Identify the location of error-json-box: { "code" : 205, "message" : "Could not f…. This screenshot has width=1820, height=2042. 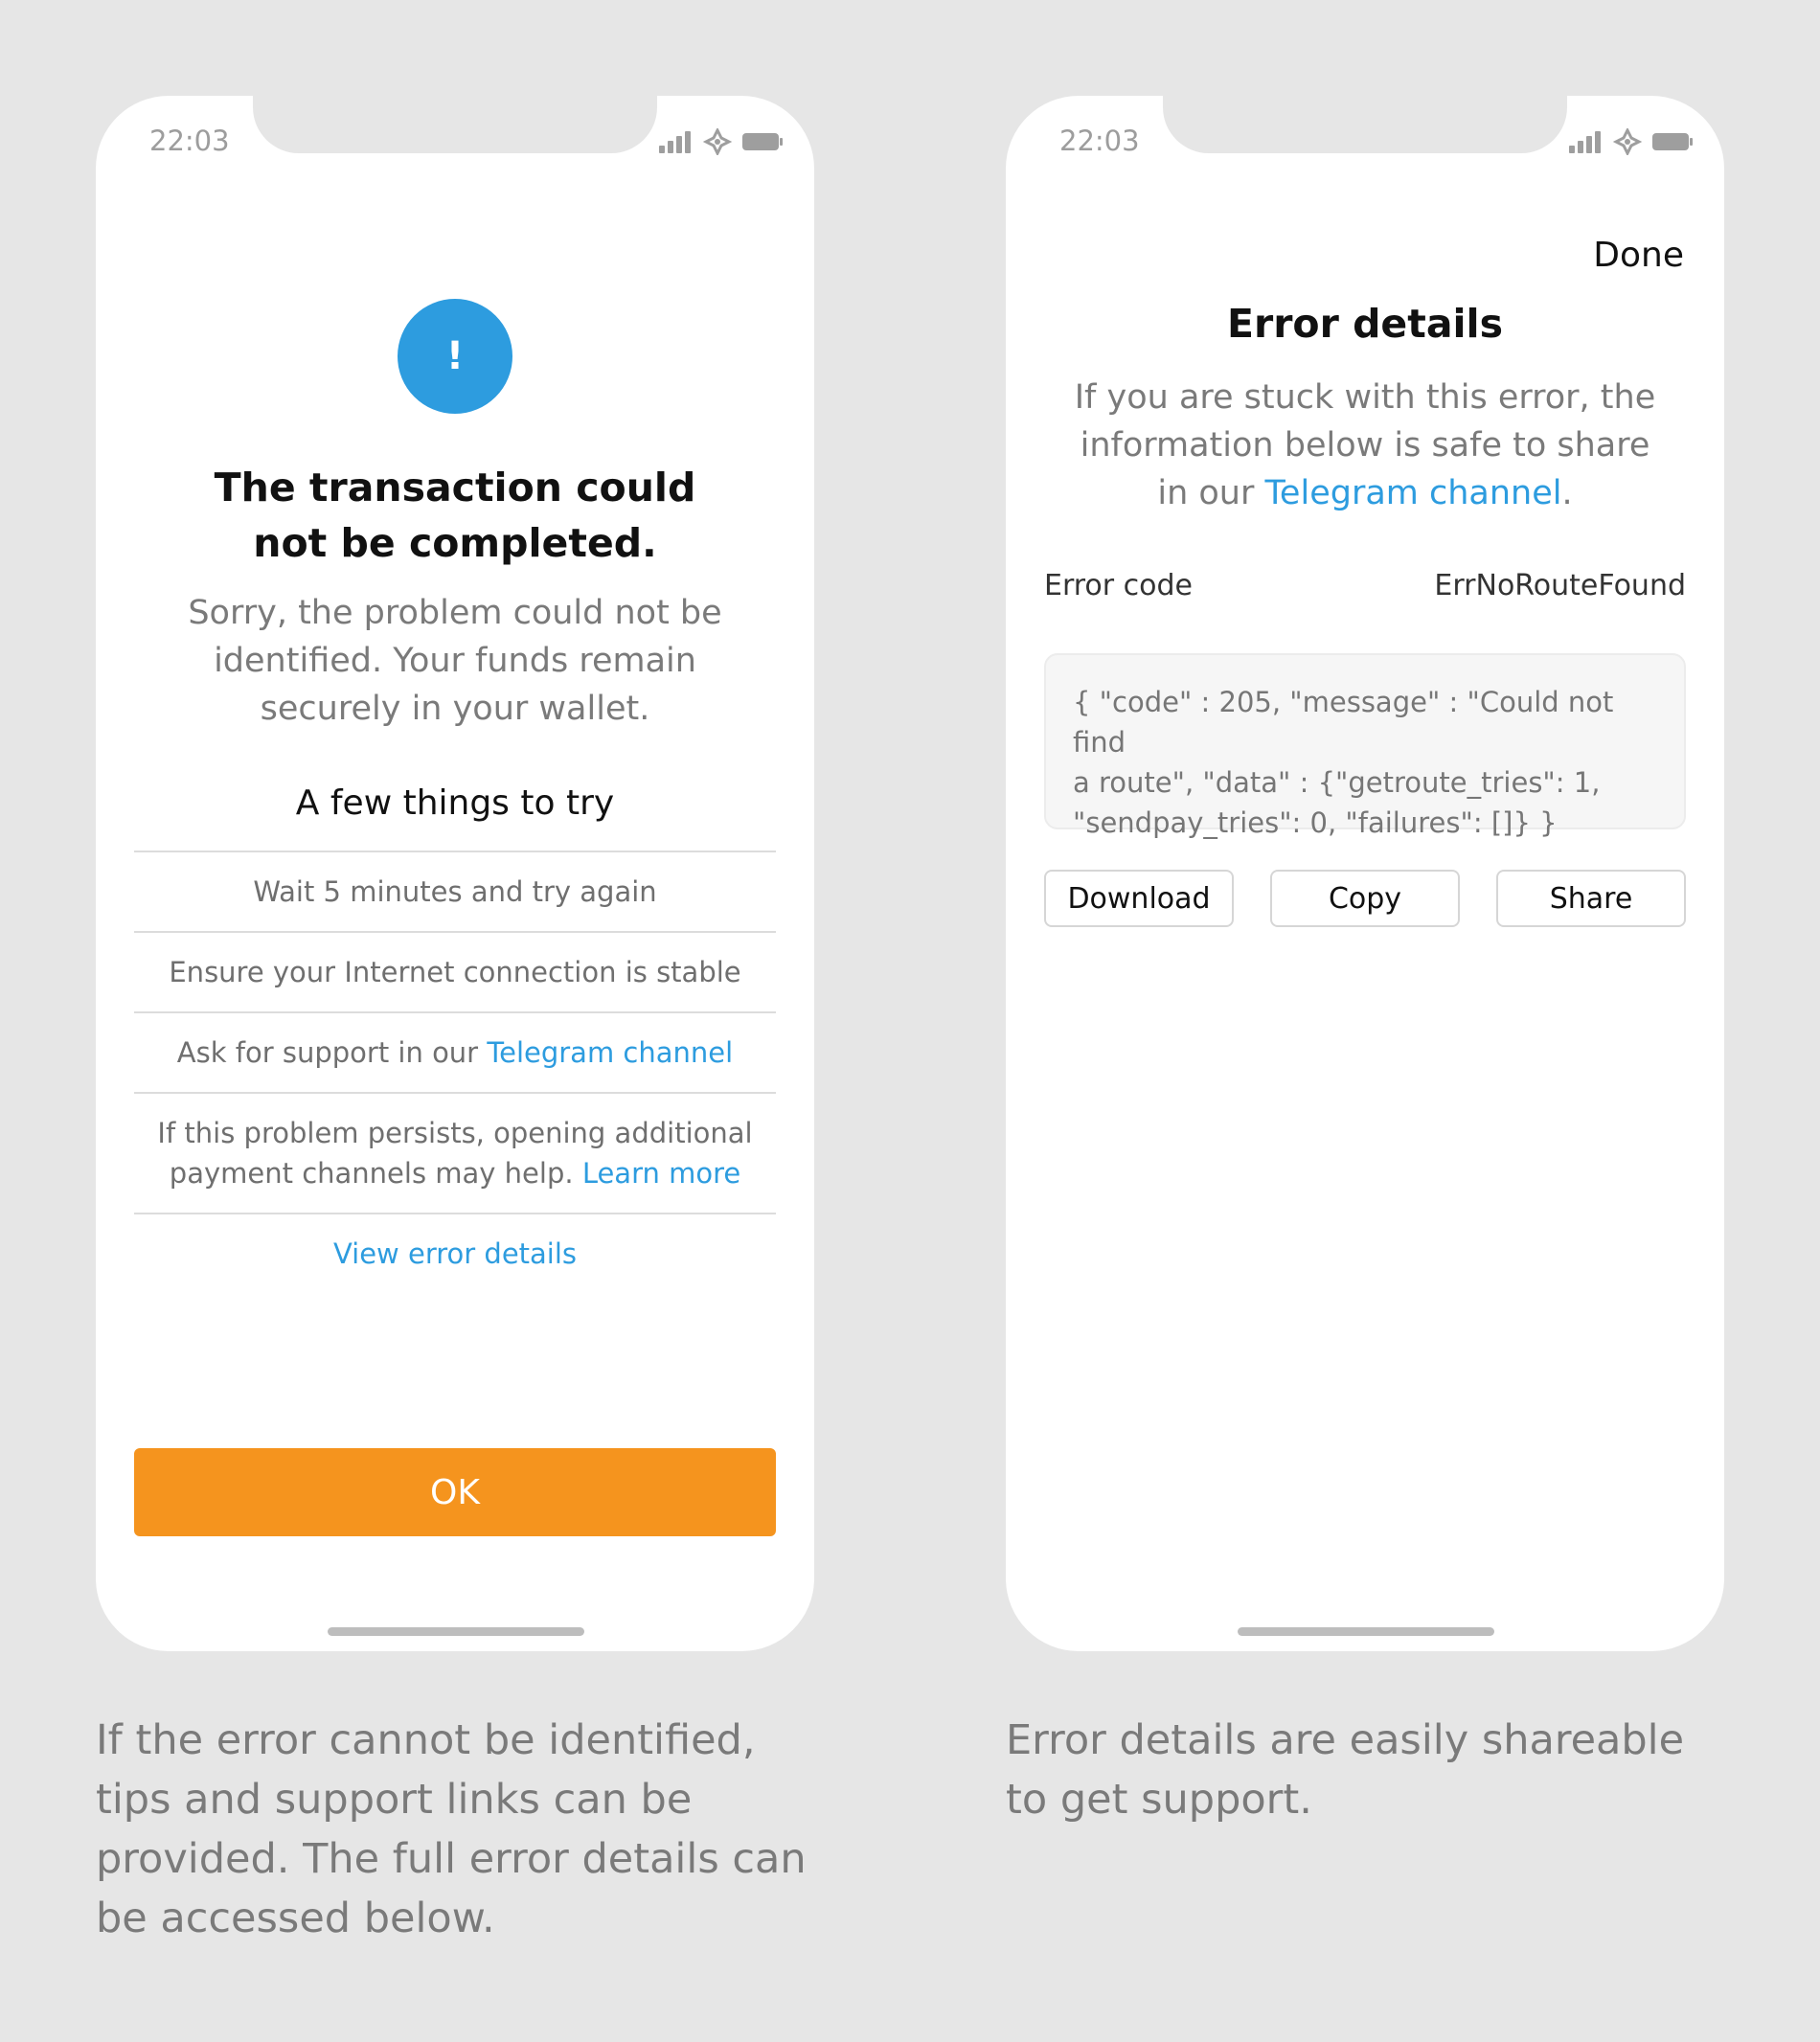
(1365, 746).